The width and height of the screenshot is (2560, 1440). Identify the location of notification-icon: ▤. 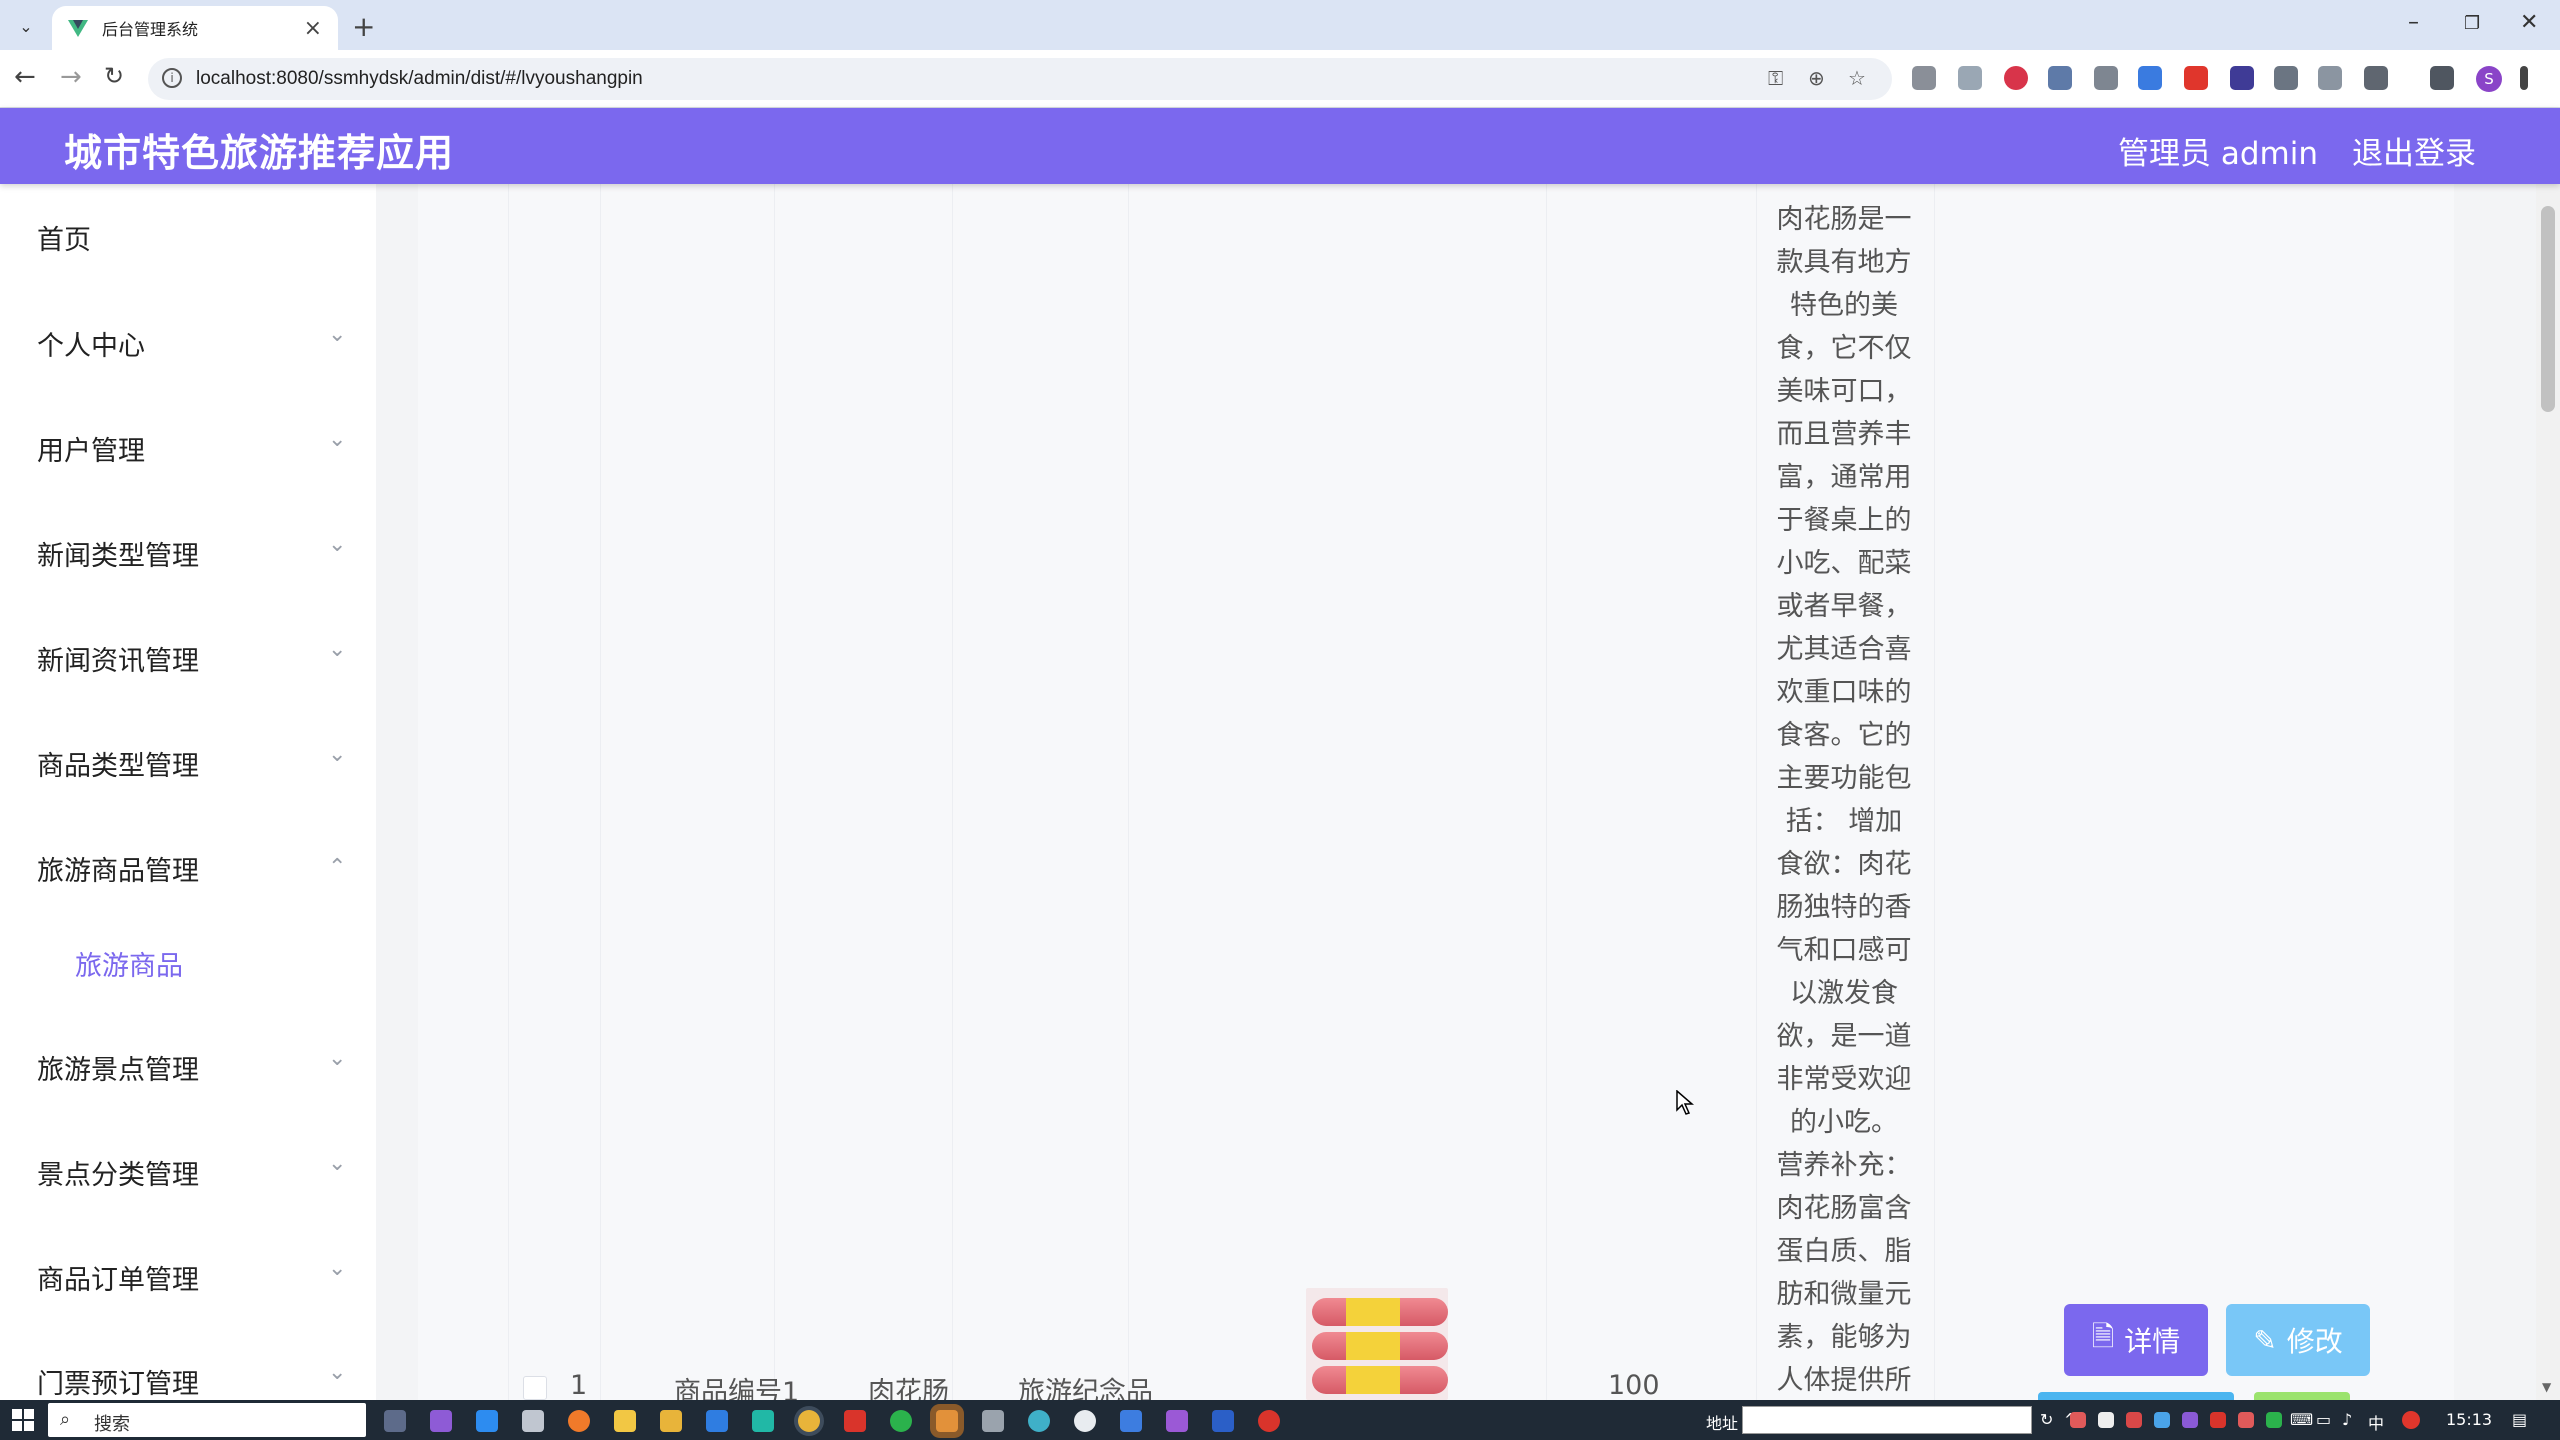
(2519, 1419).